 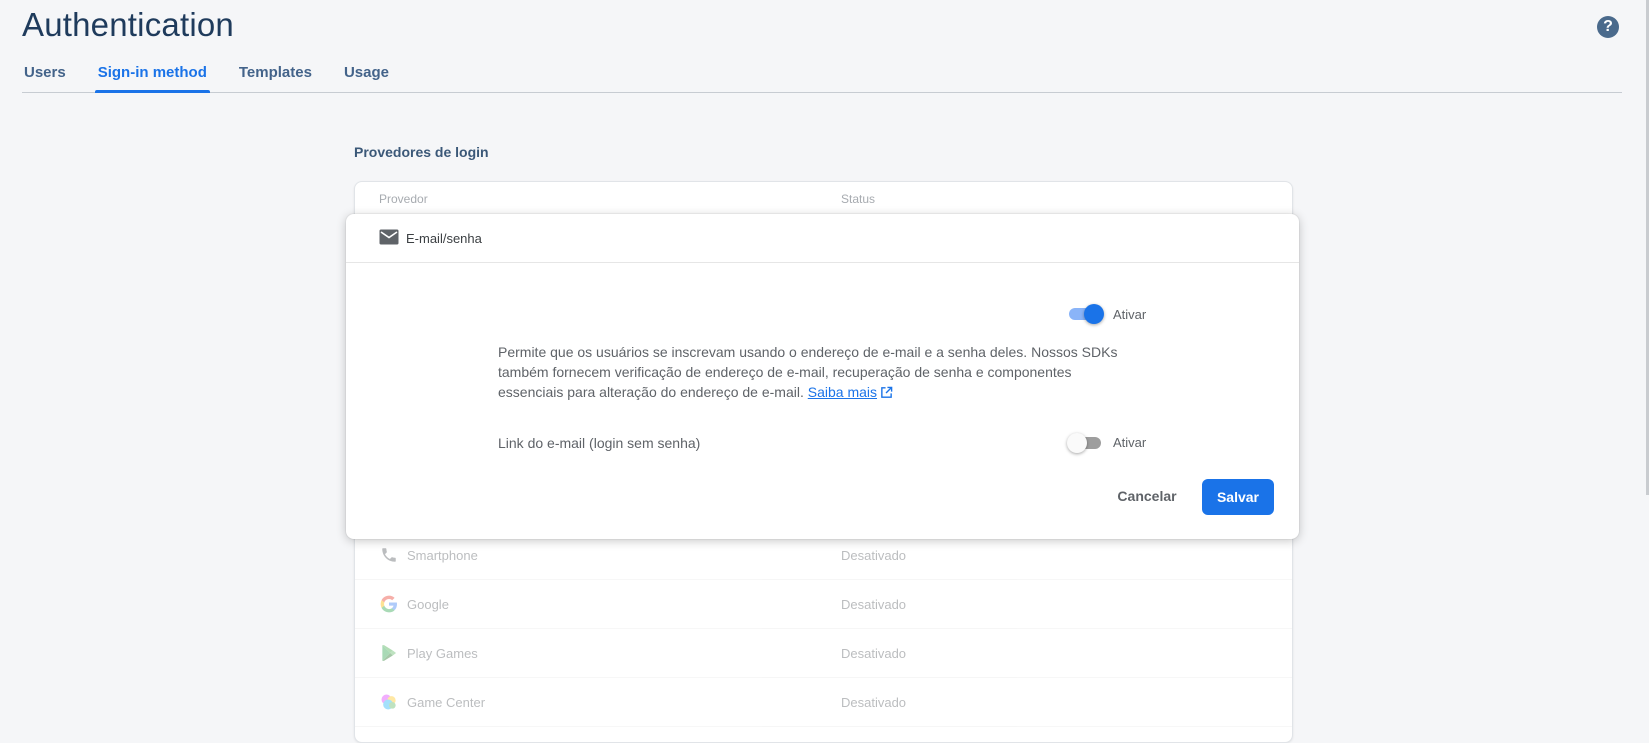 I want to click on provider-row-play-games: Play Games Desativado, so click(x=823, y=653).